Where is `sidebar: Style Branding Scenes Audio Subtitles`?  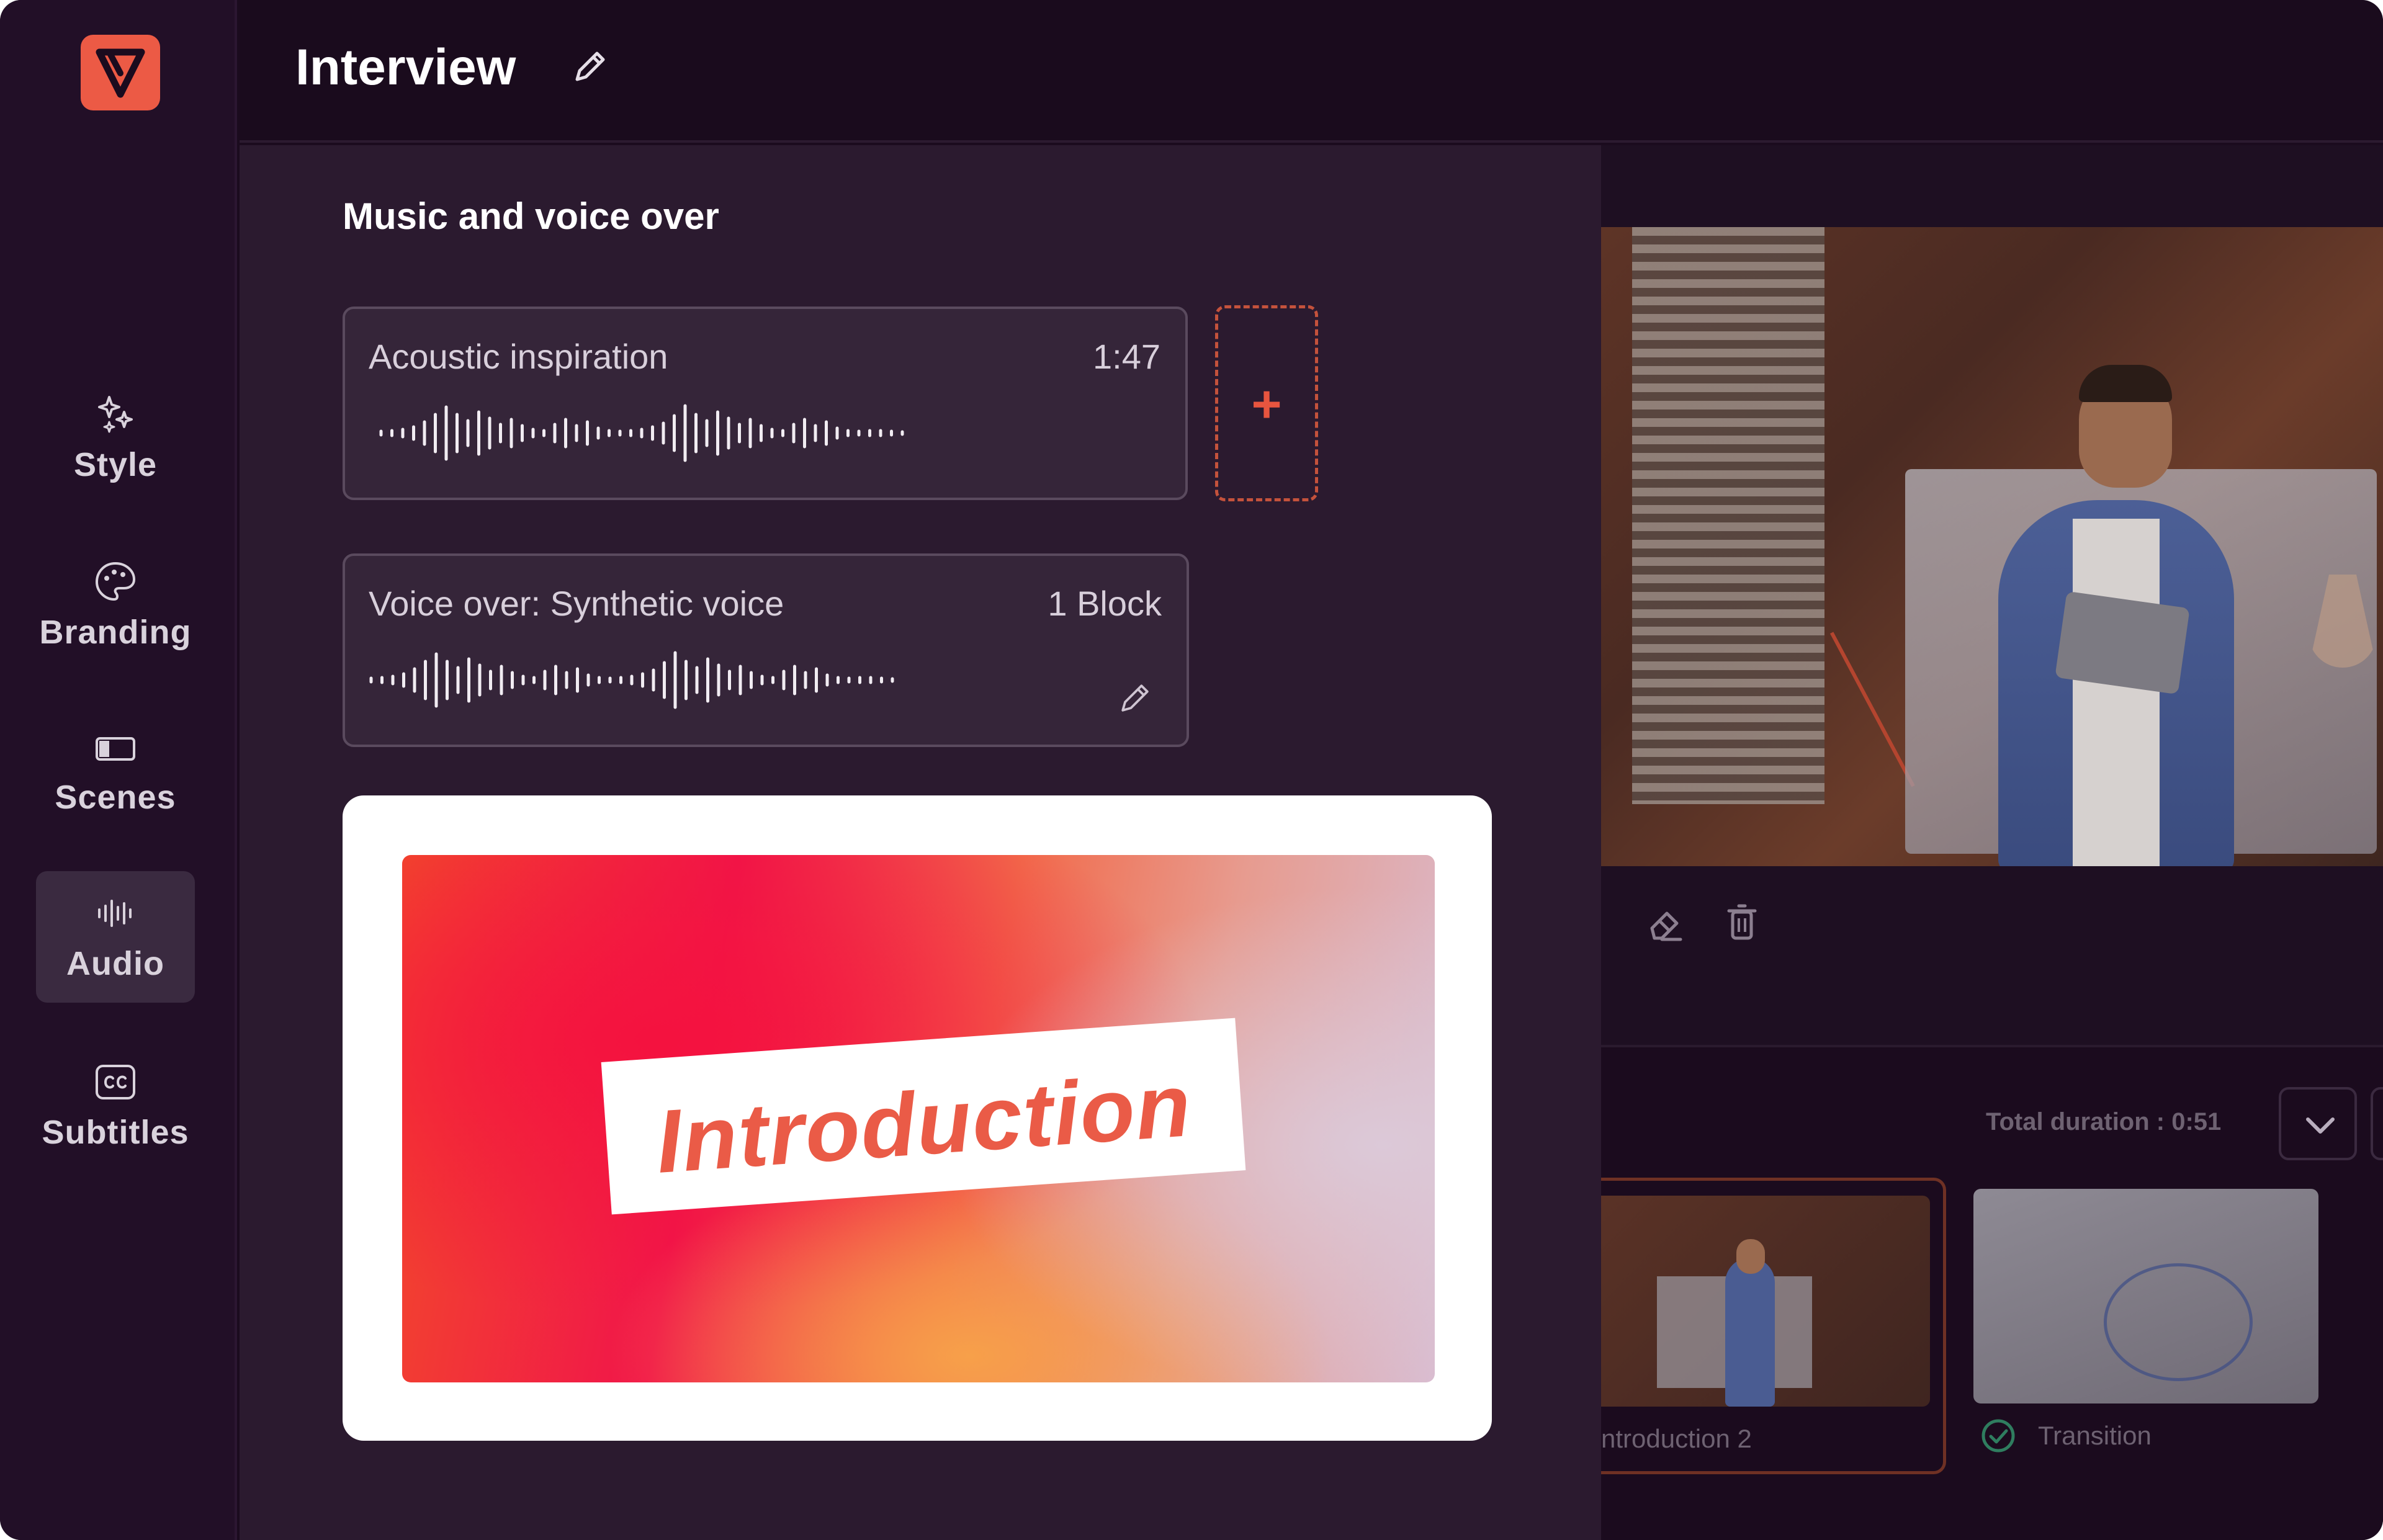 sidebar: Style Branding Scenes Audio Subtitles is located at coordinates (118, 770).